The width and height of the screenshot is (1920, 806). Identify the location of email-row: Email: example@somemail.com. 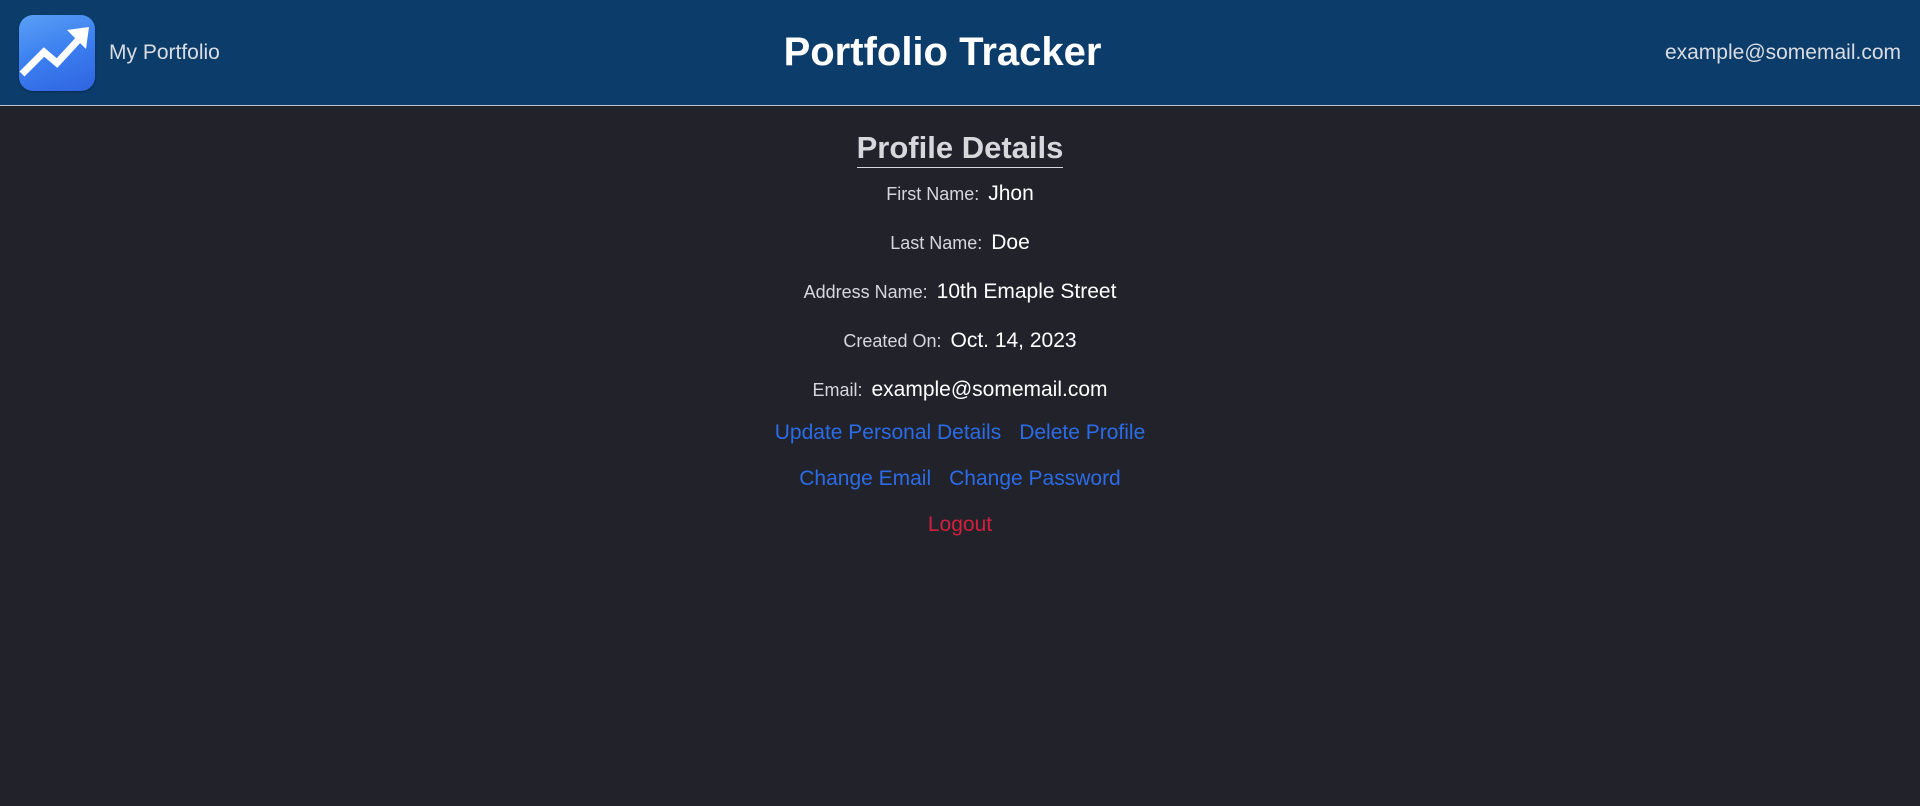
(960, 389).